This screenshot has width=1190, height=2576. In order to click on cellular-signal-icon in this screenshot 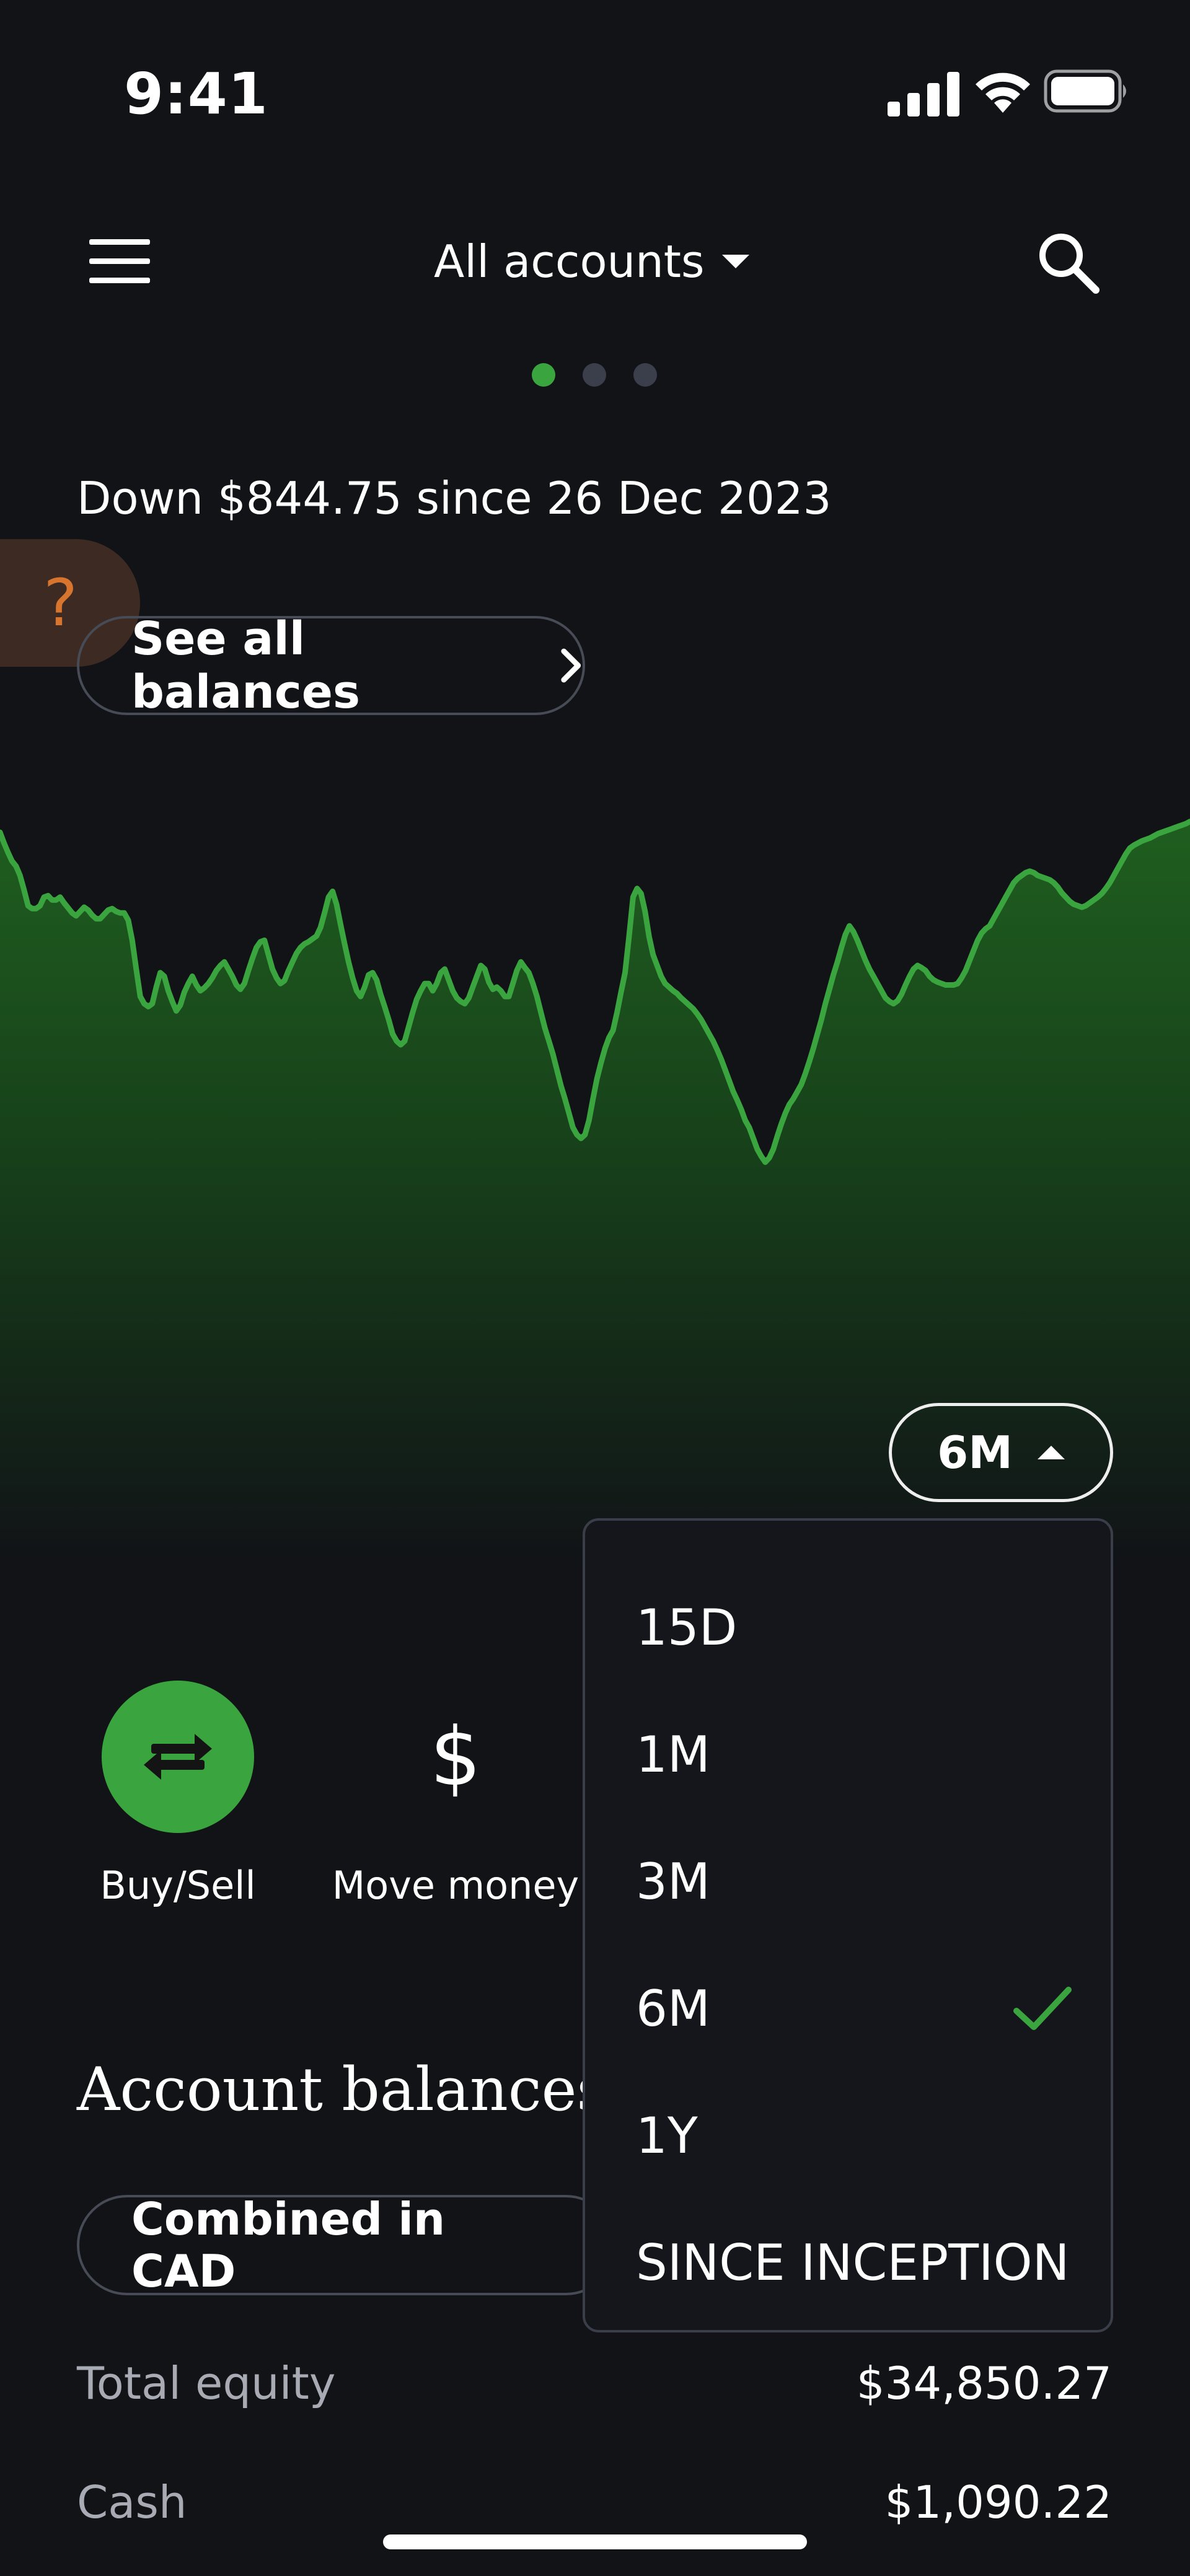, I will do `click(923, 94)`.